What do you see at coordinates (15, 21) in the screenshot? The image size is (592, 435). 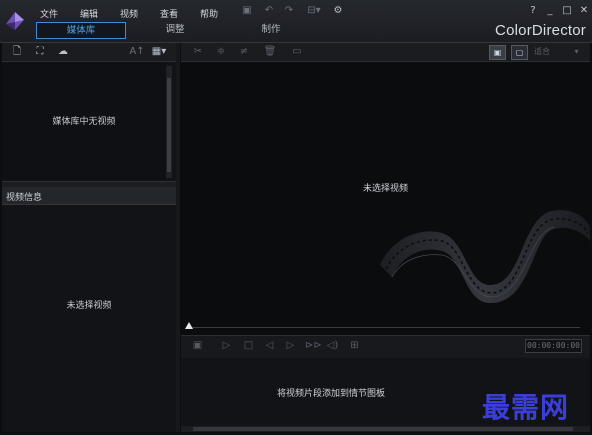 I see `app-logo-icon` at bounding box center [15, 21].